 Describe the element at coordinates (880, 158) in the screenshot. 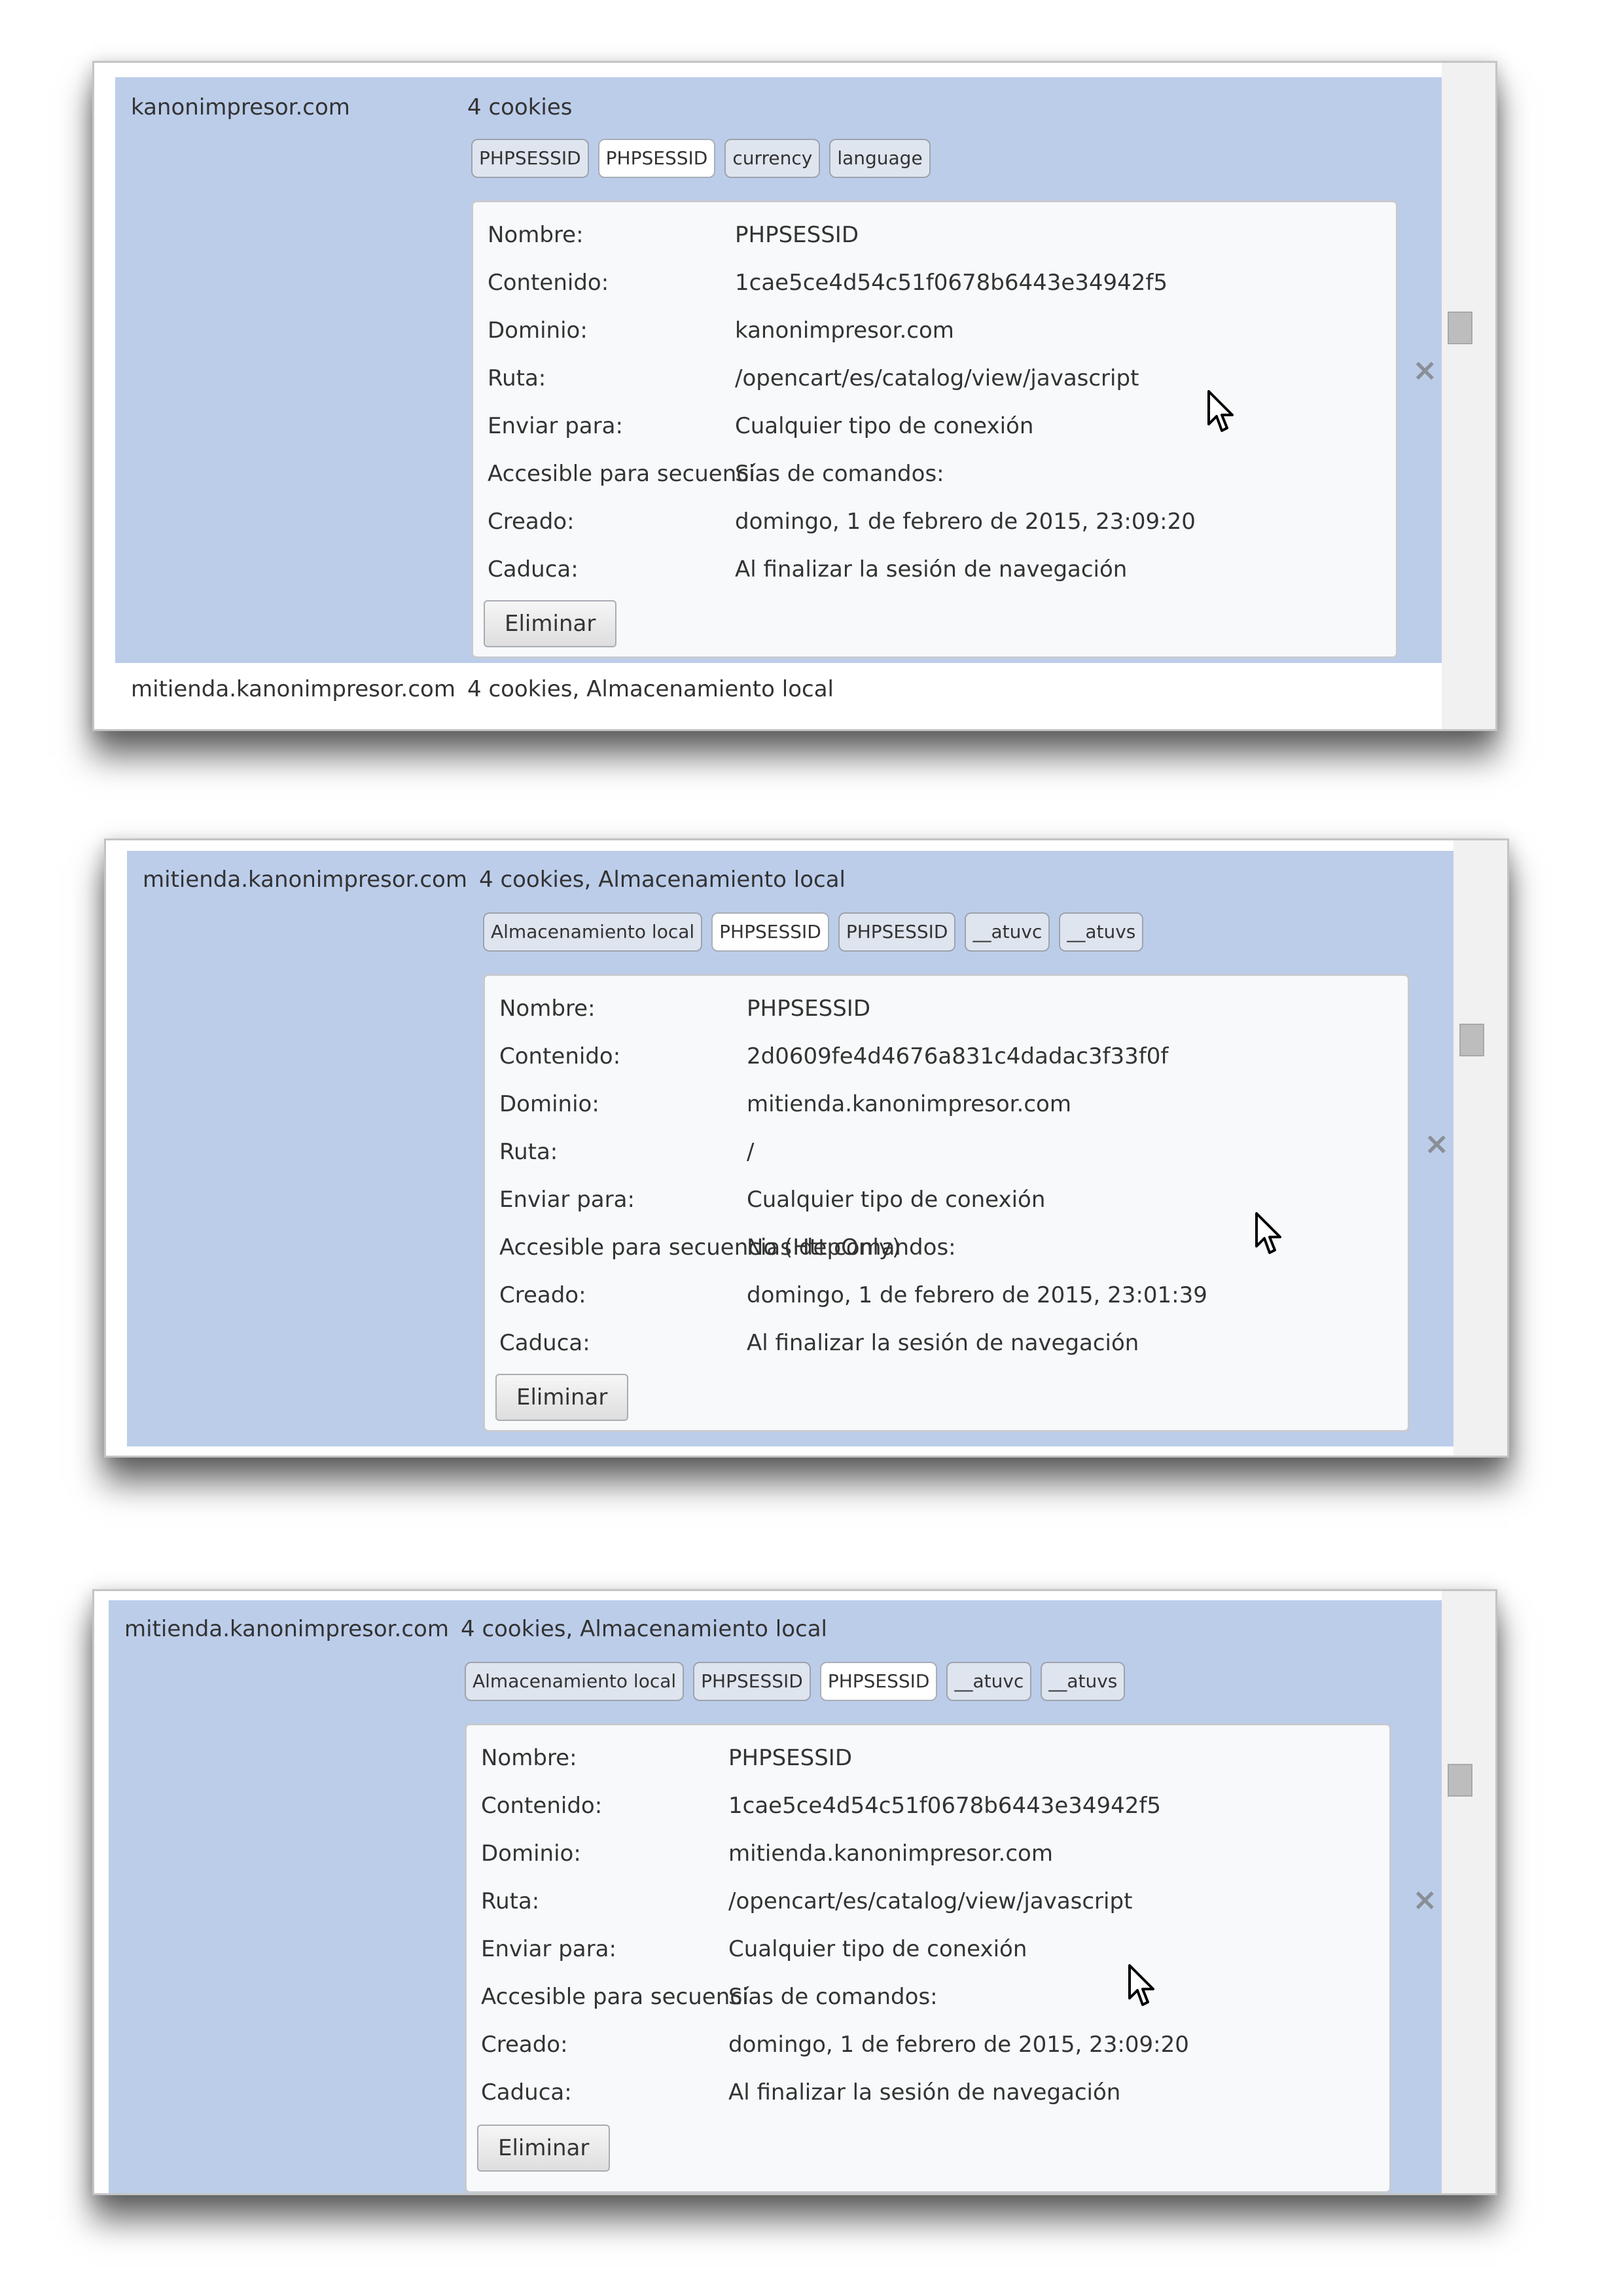

I see `cookie-chip: language` at that location.